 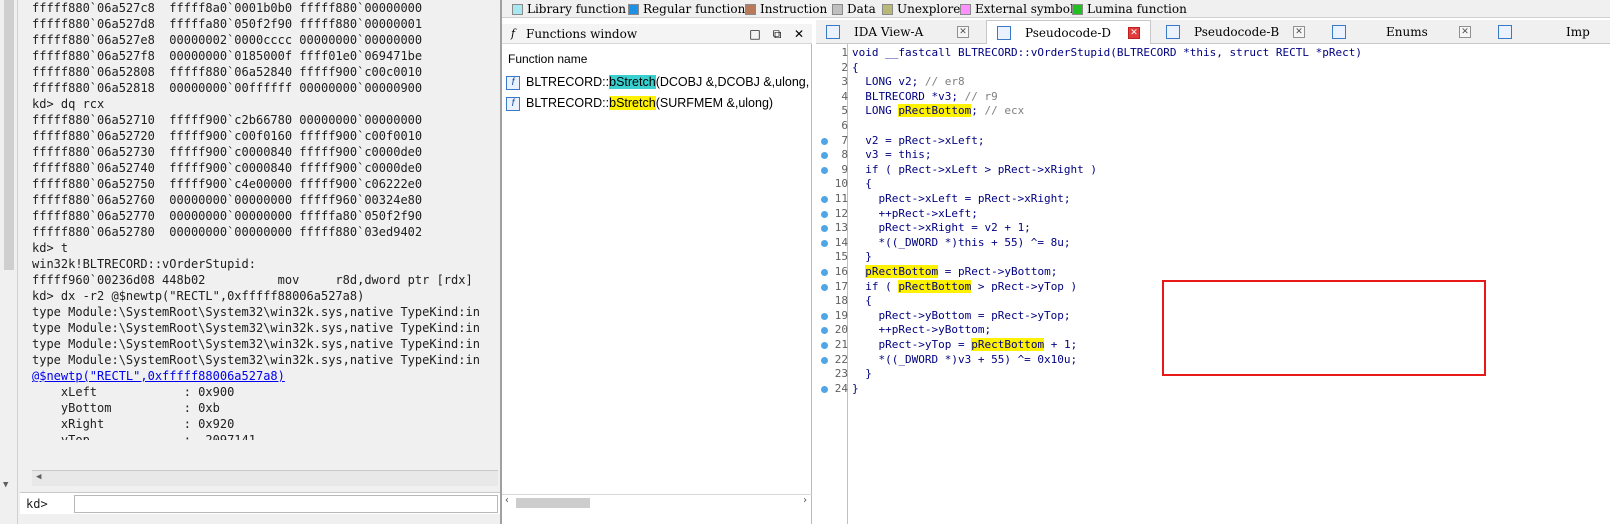 What do you see at coordinates (915, 213) in the screenshot?
I see `code-text: ++pRect->xLeft;` at bounding box center [915, 213].